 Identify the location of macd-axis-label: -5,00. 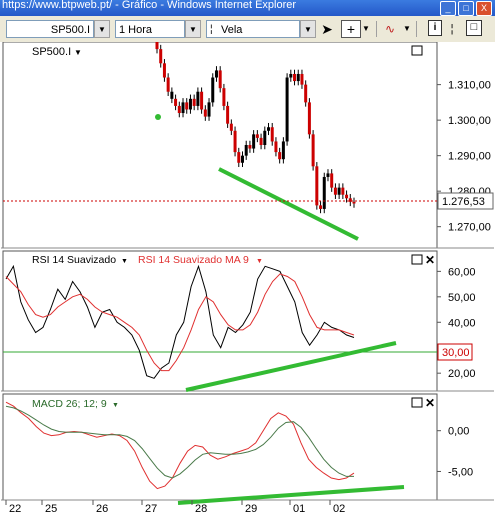
(460, 472).